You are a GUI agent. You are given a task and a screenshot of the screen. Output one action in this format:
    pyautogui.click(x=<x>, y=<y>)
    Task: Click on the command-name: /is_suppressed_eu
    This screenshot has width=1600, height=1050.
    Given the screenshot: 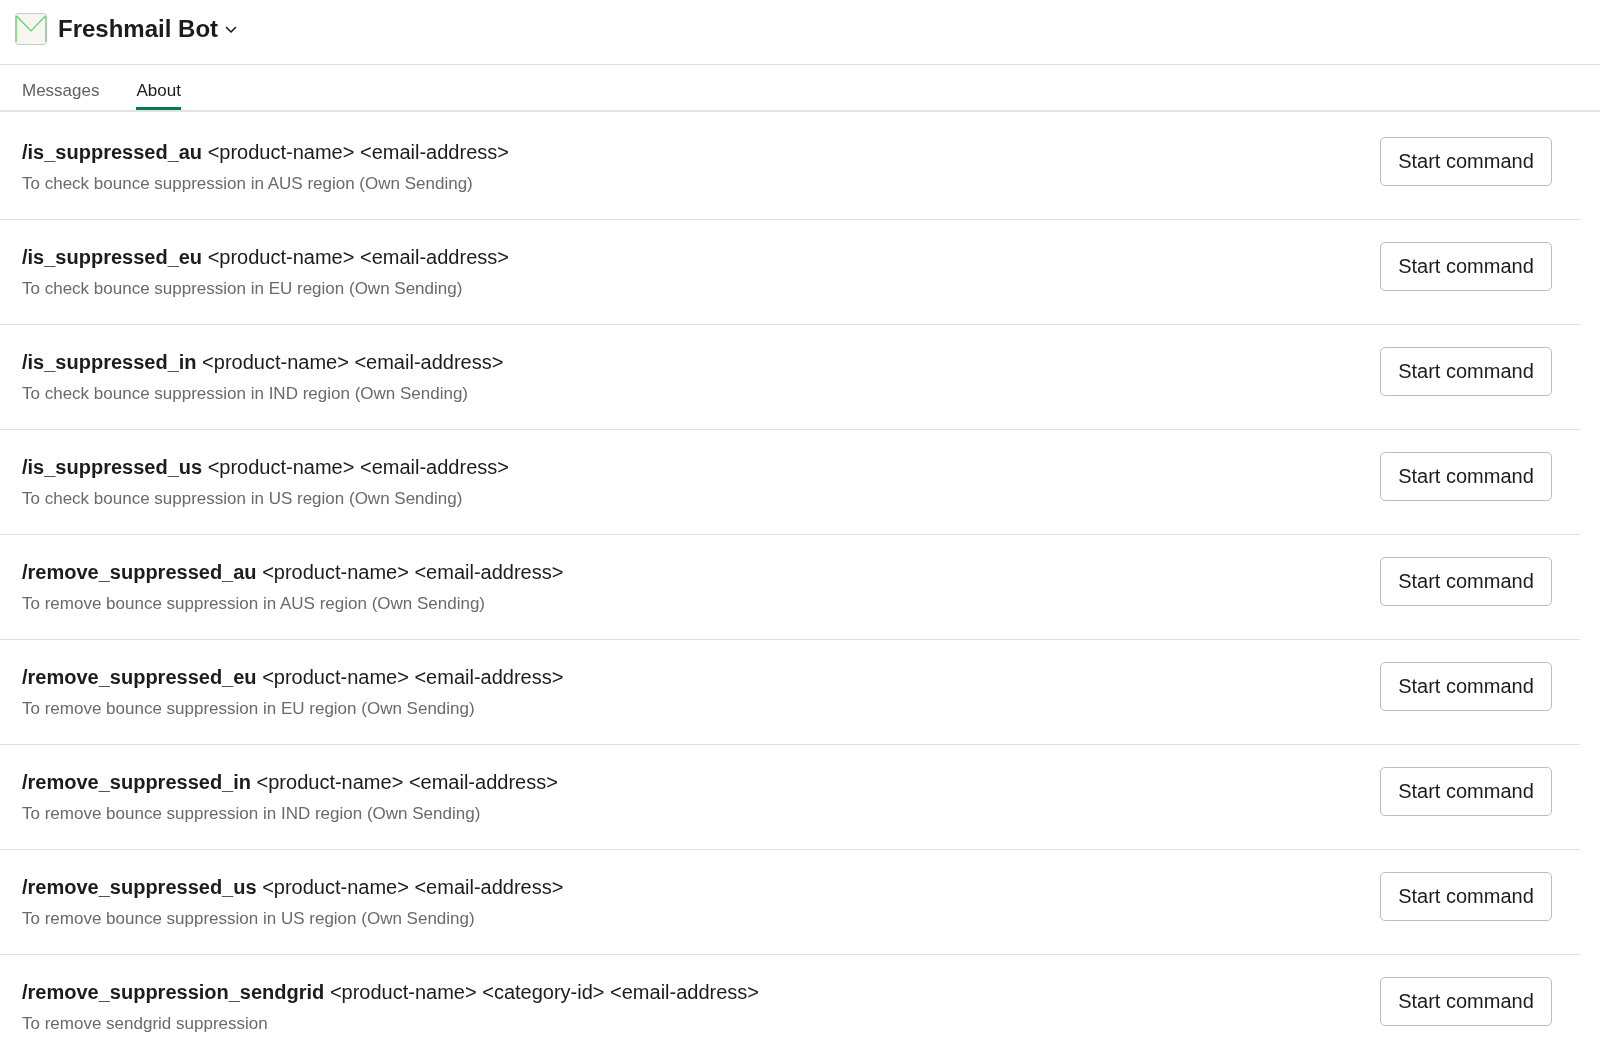 What is the action you would take?
    pyautogui.click(x=112, y=257)
    